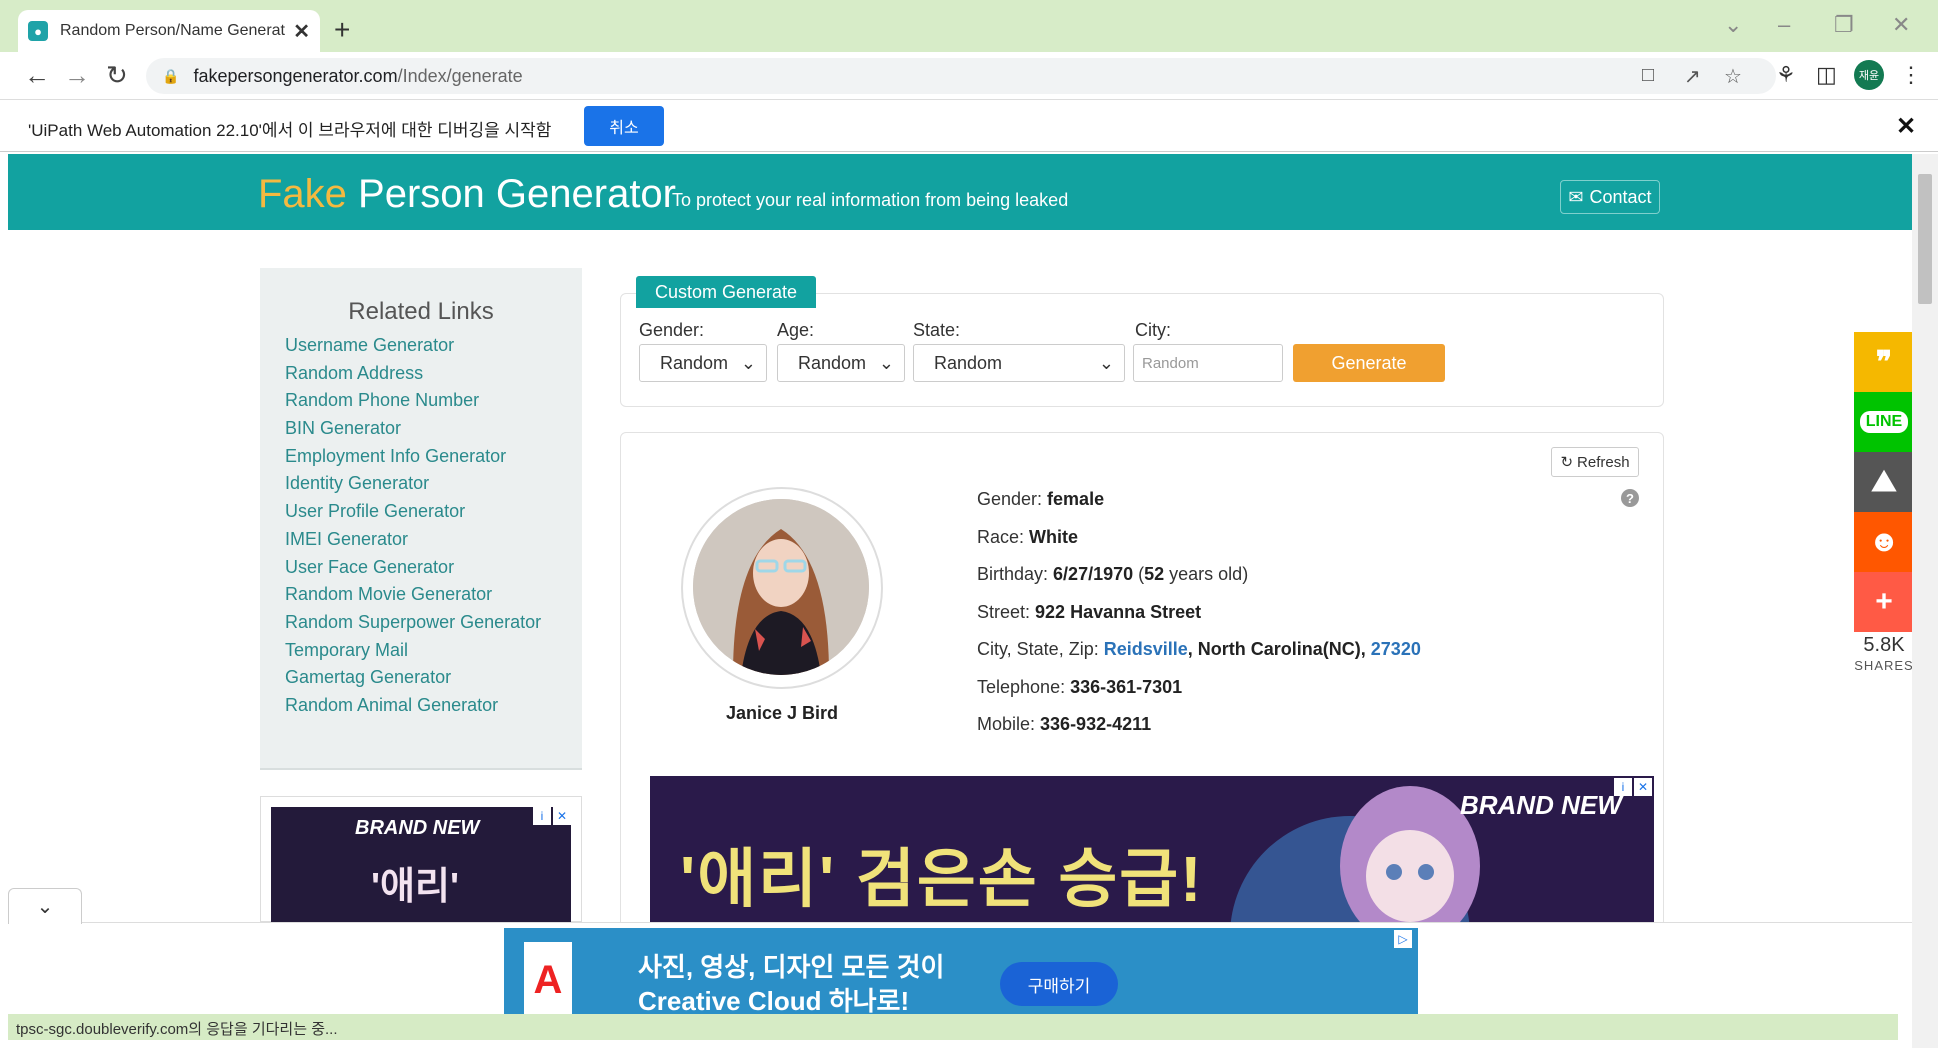  I want to click on refresh-icon: ↻, so click(1567, 462).